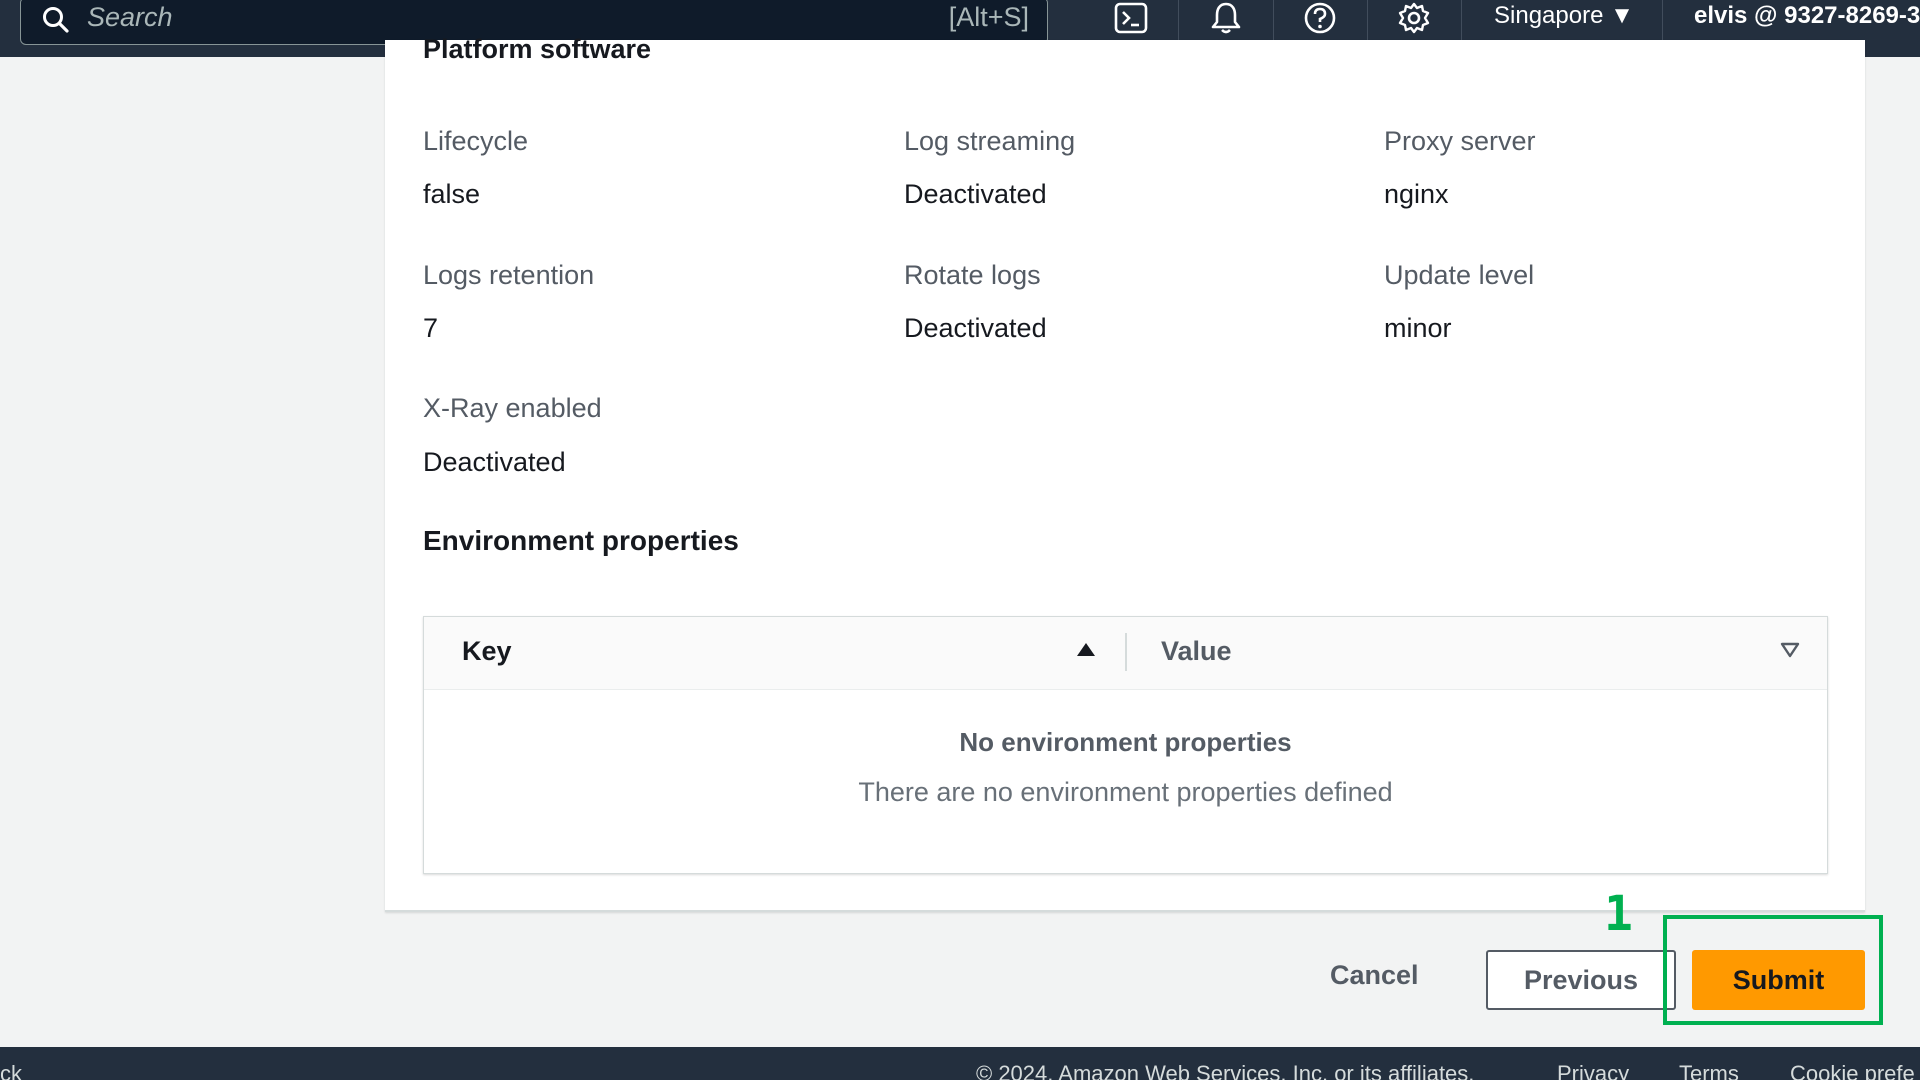 This screenshot has height=1080, width=1920. Describe the element at coordinates (1418, 328) in the screenshot. I see `field-value-update-level: minor` at that location.